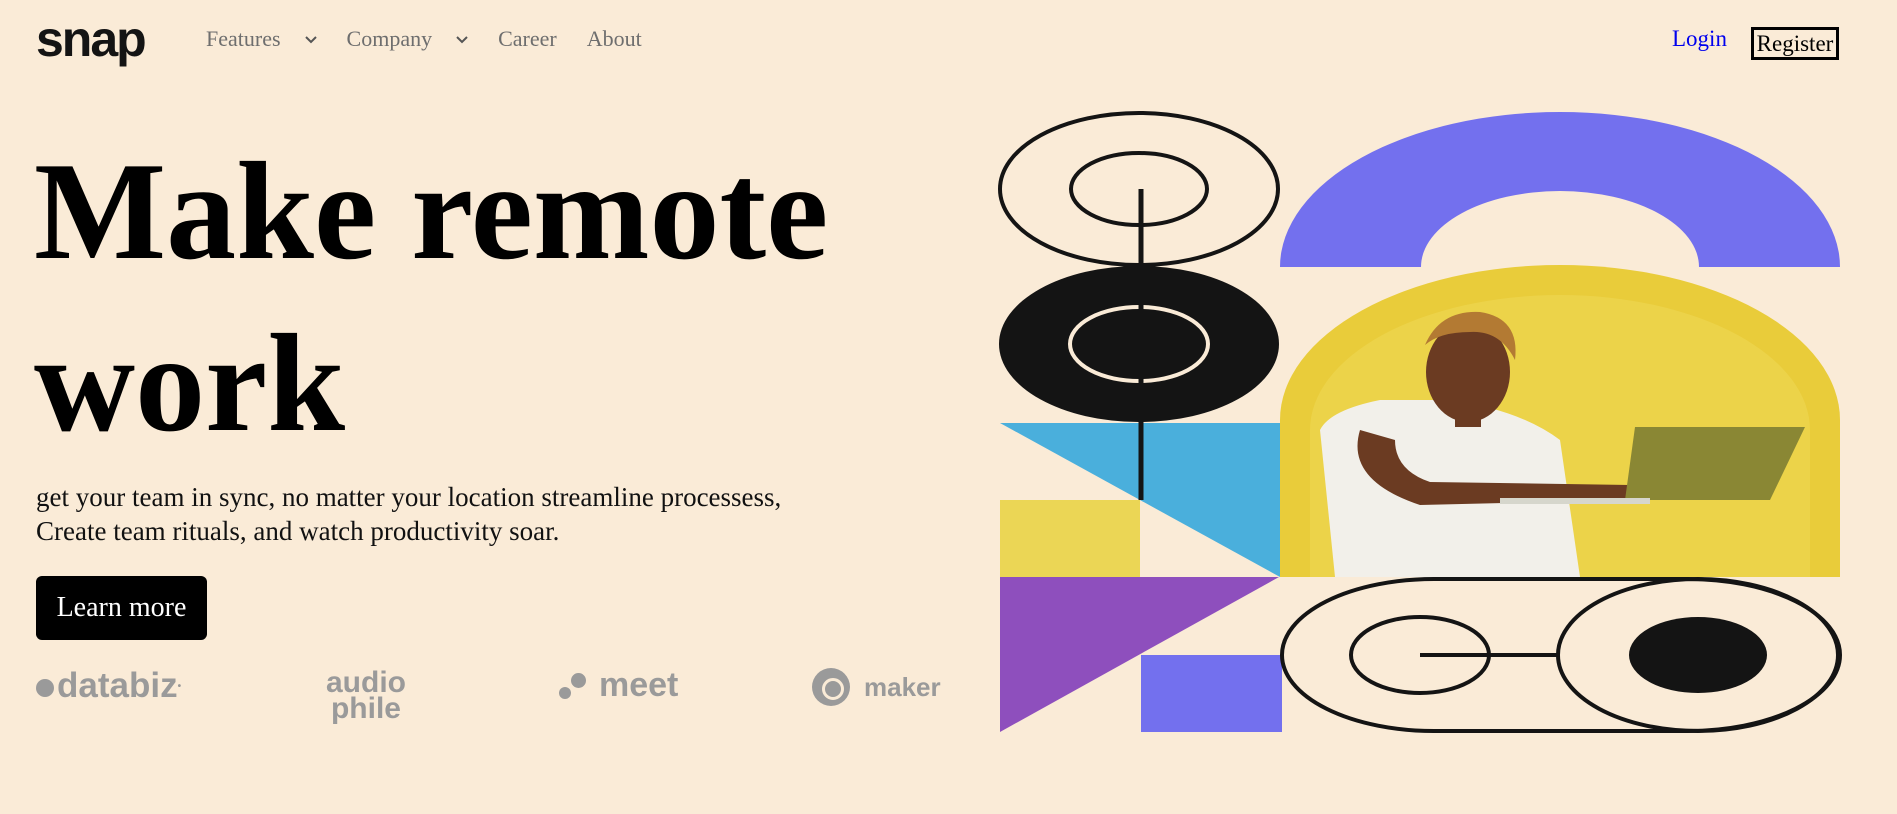 Image resolution: width=1897 pixels, height=814 pixels. I want to click on hero-photo, so click(1560, 421).